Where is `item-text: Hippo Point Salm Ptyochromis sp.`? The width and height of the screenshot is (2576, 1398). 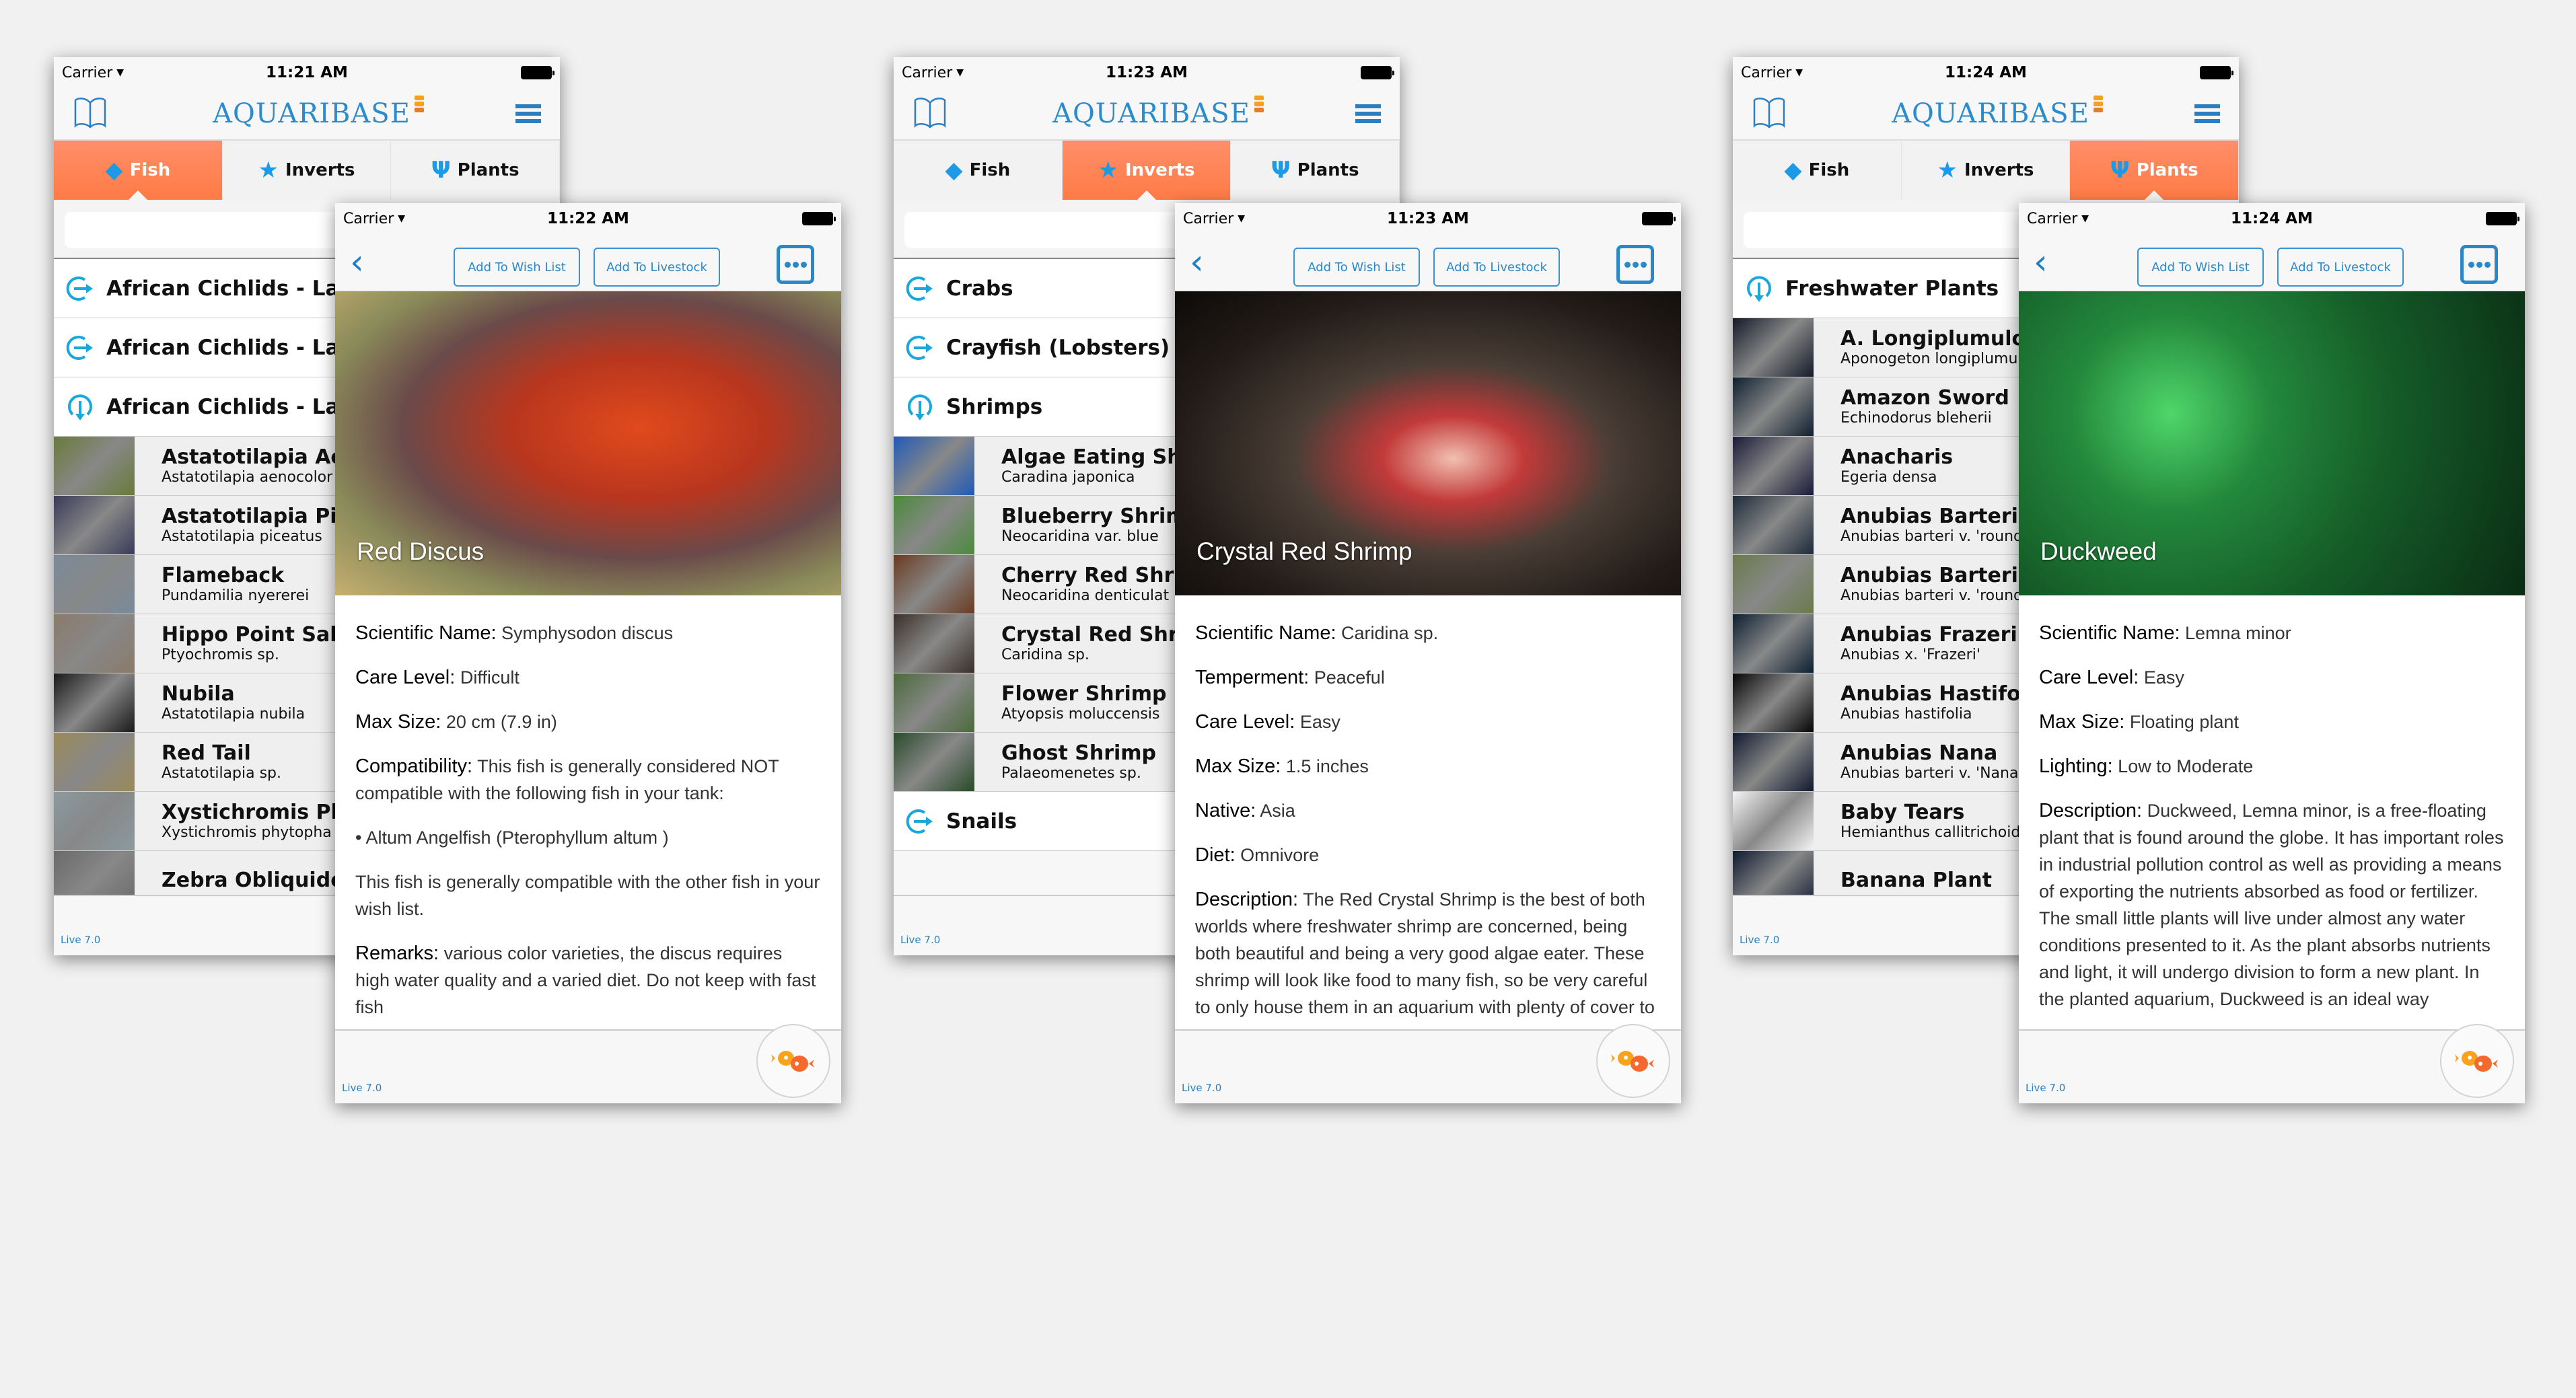 item-text: Hippo Point Salm Ptyochromis sp. is located at coordinates (246, 644).